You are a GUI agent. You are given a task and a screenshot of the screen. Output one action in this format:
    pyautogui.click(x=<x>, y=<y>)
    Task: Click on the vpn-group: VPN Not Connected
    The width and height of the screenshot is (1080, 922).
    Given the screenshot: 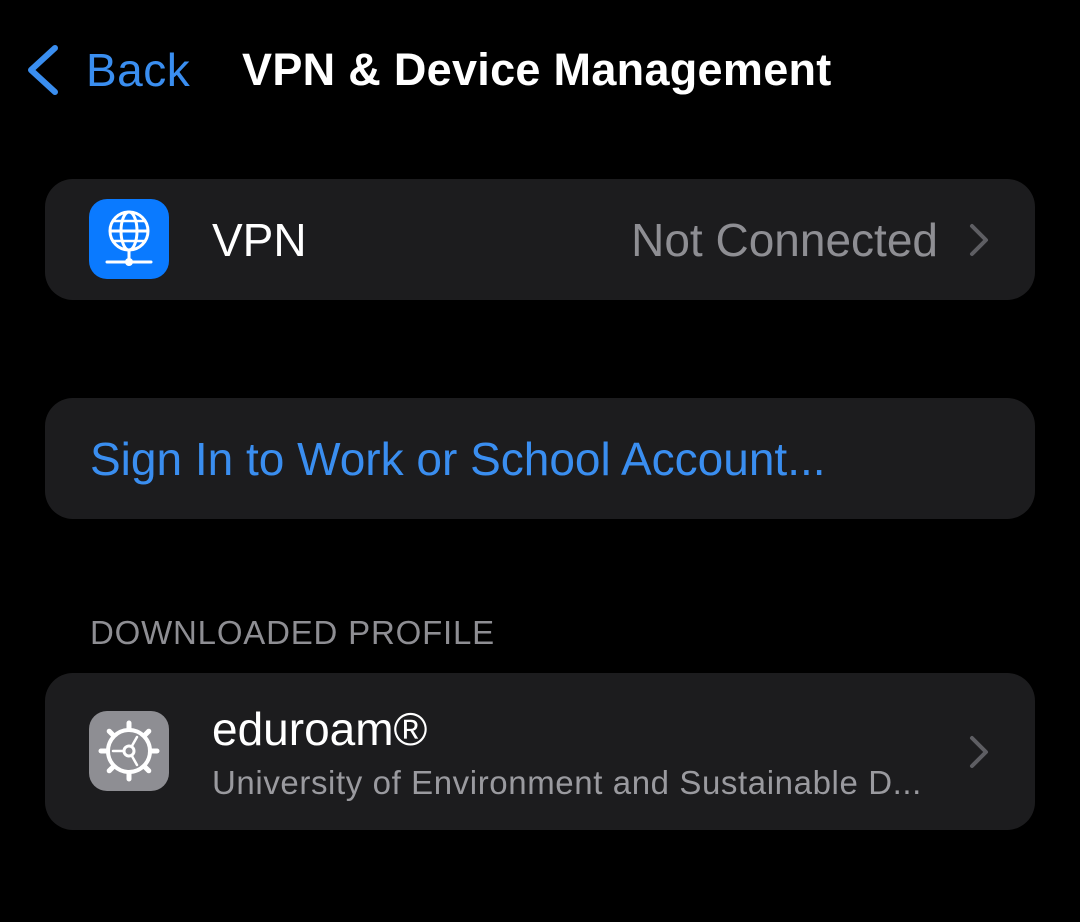 What is the action you would take?
    pyautogui.click(x=540, y=239)
    